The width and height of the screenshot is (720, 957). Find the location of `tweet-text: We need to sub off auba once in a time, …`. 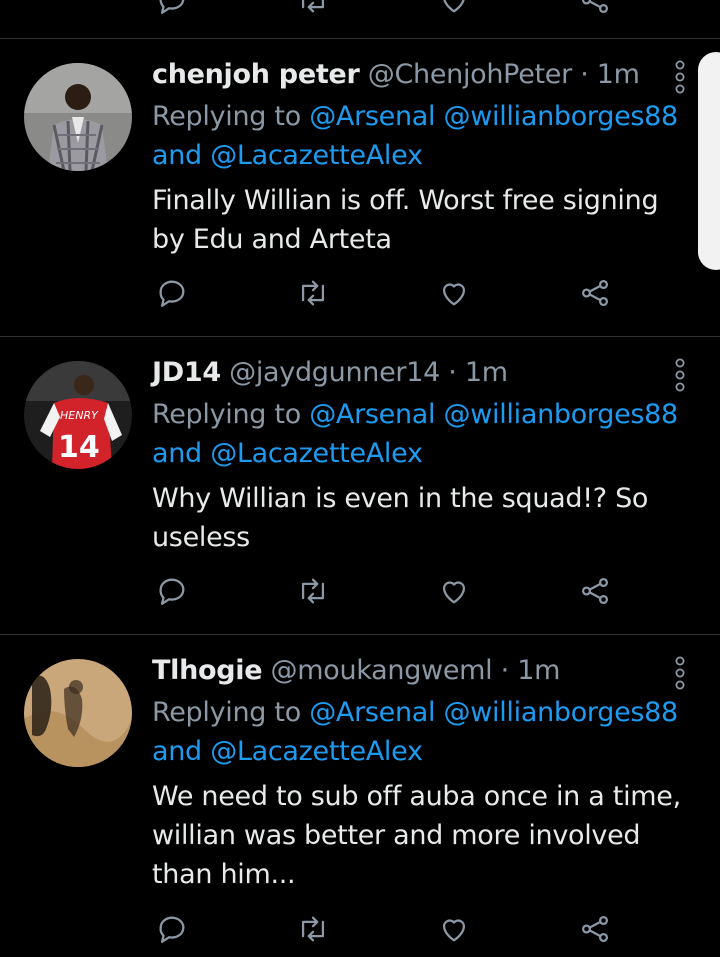

tweet-text: We need to sub off auba once in a time, … is located at coordinates (416, 835).